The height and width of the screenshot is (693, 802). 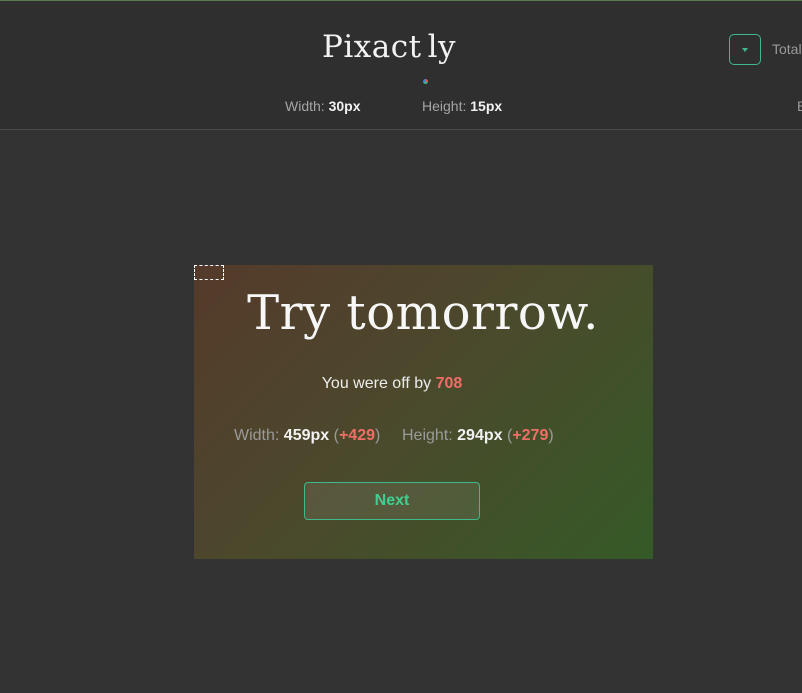 What do you see at coordinates (372, 47) in the screenshot?
I see `logo-text-left: Pixact` at bounding box center [372, 47].